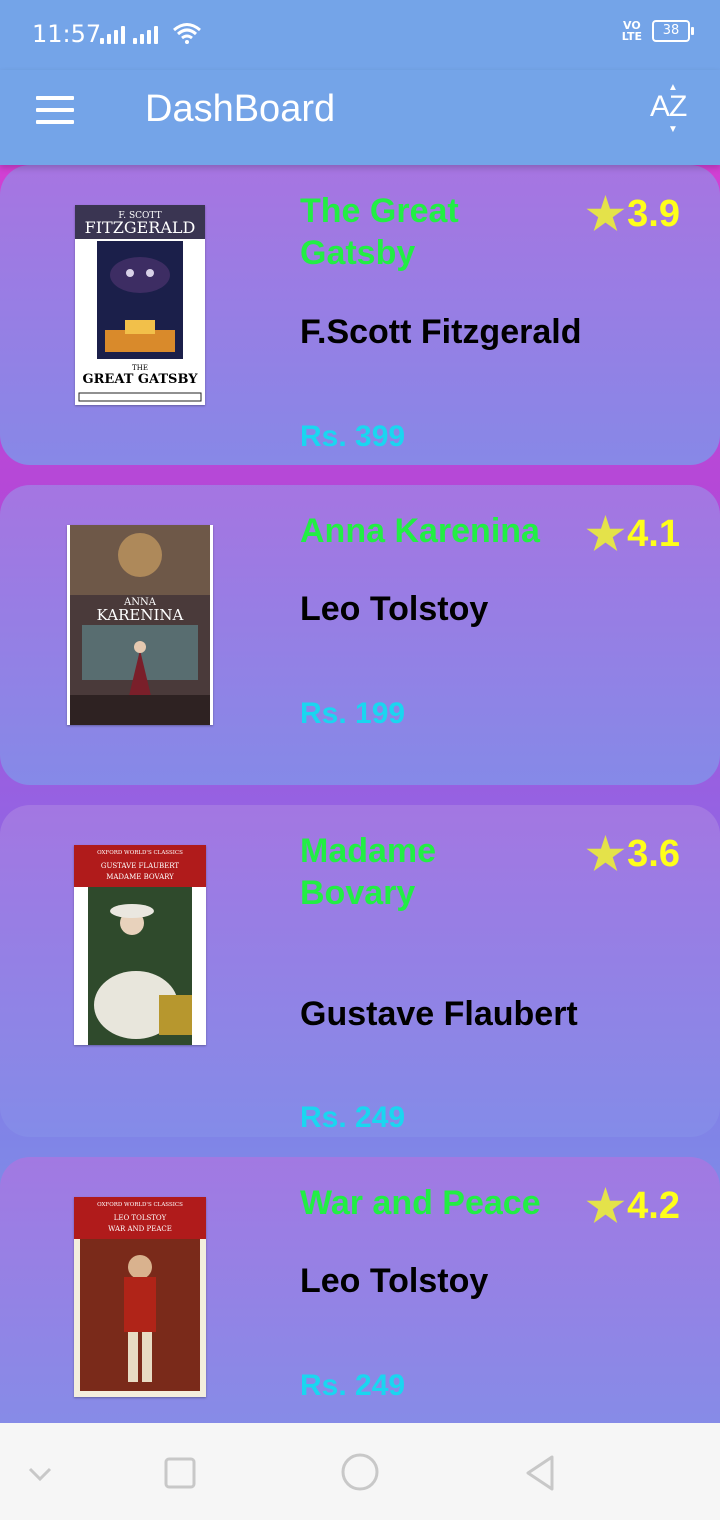 The height and width of the screenshot is (1520, 720). What do you see at coordinates (140, 877) in the screenshot?
I see `svg-text: MADAME BOVARY` at bounding box center [140, 877].